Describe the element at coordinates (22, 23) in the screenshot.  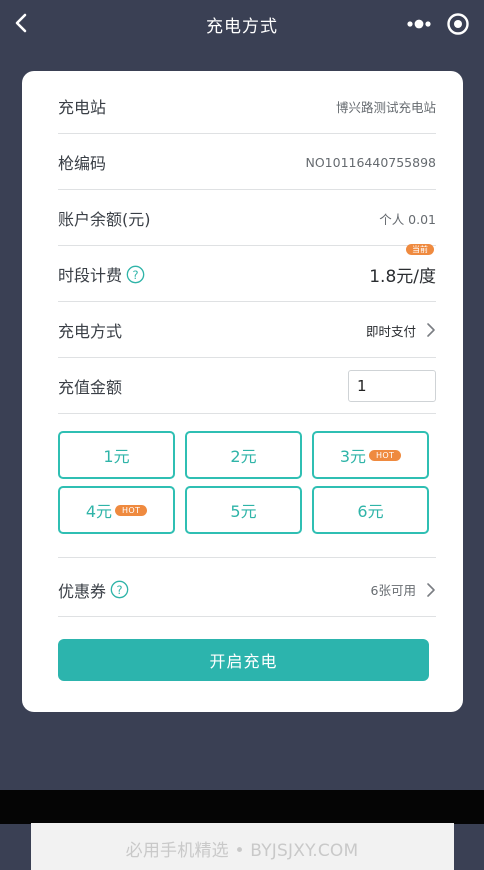
I see `back-icon` at that location.